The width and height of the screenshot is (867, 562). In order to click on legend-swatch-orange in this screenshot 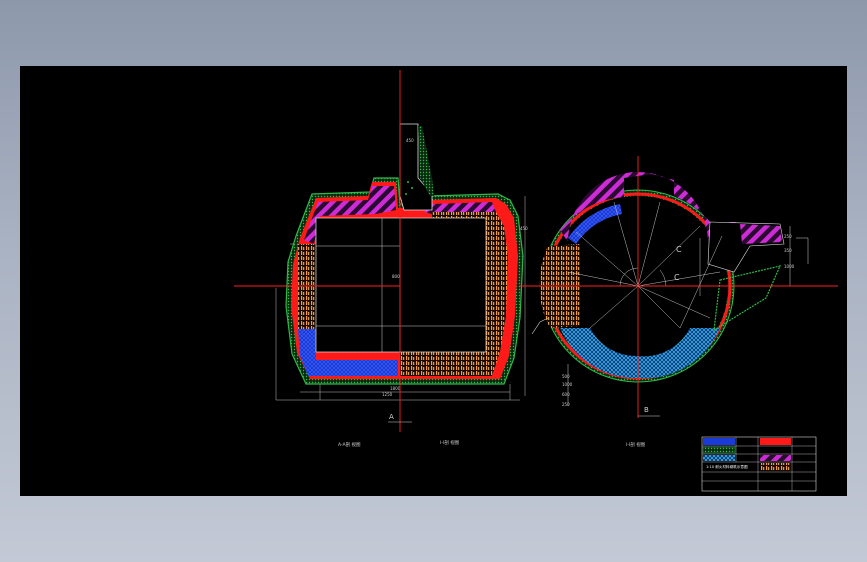, I will do `click(775, 467)`.